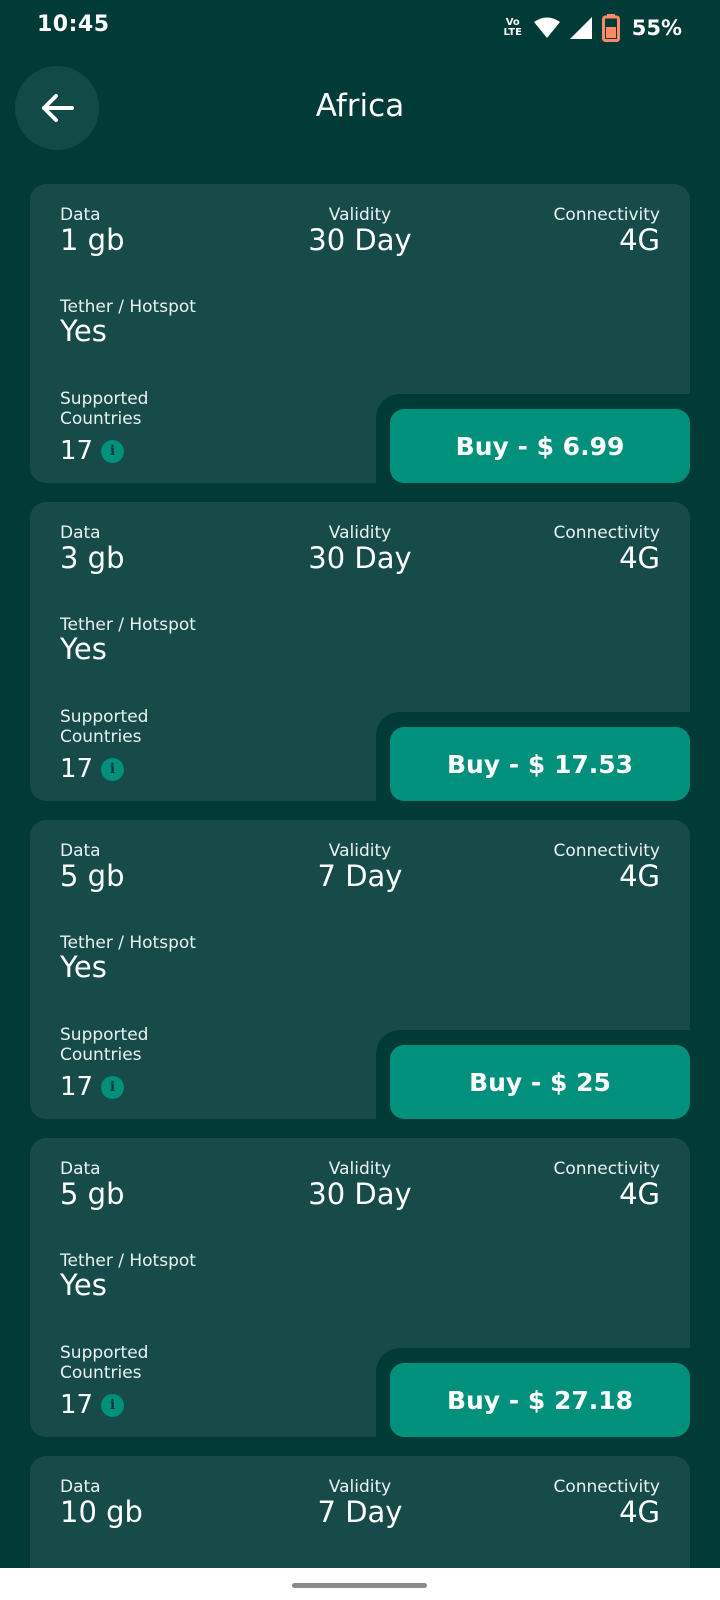  What do you see at coordinates (540, 1082) in the screenshot?
I see `buy-button: Buy - $ 25` at bounding box center [540, 1082].